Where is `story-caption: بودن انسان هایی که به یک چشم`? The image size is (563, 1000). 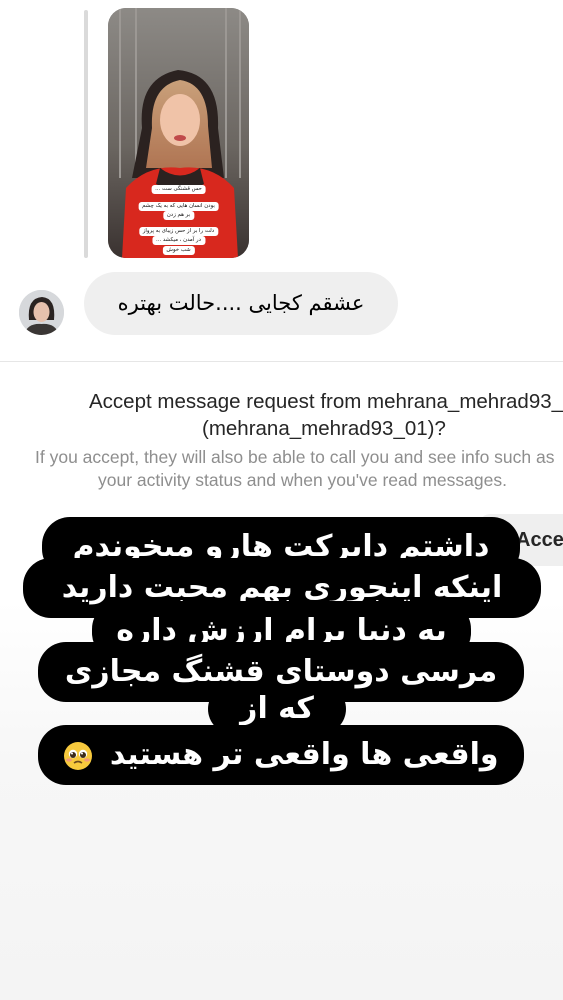
story-caption: بودن انسان هایی که به یک چشم is located at coordinates (178, 206).